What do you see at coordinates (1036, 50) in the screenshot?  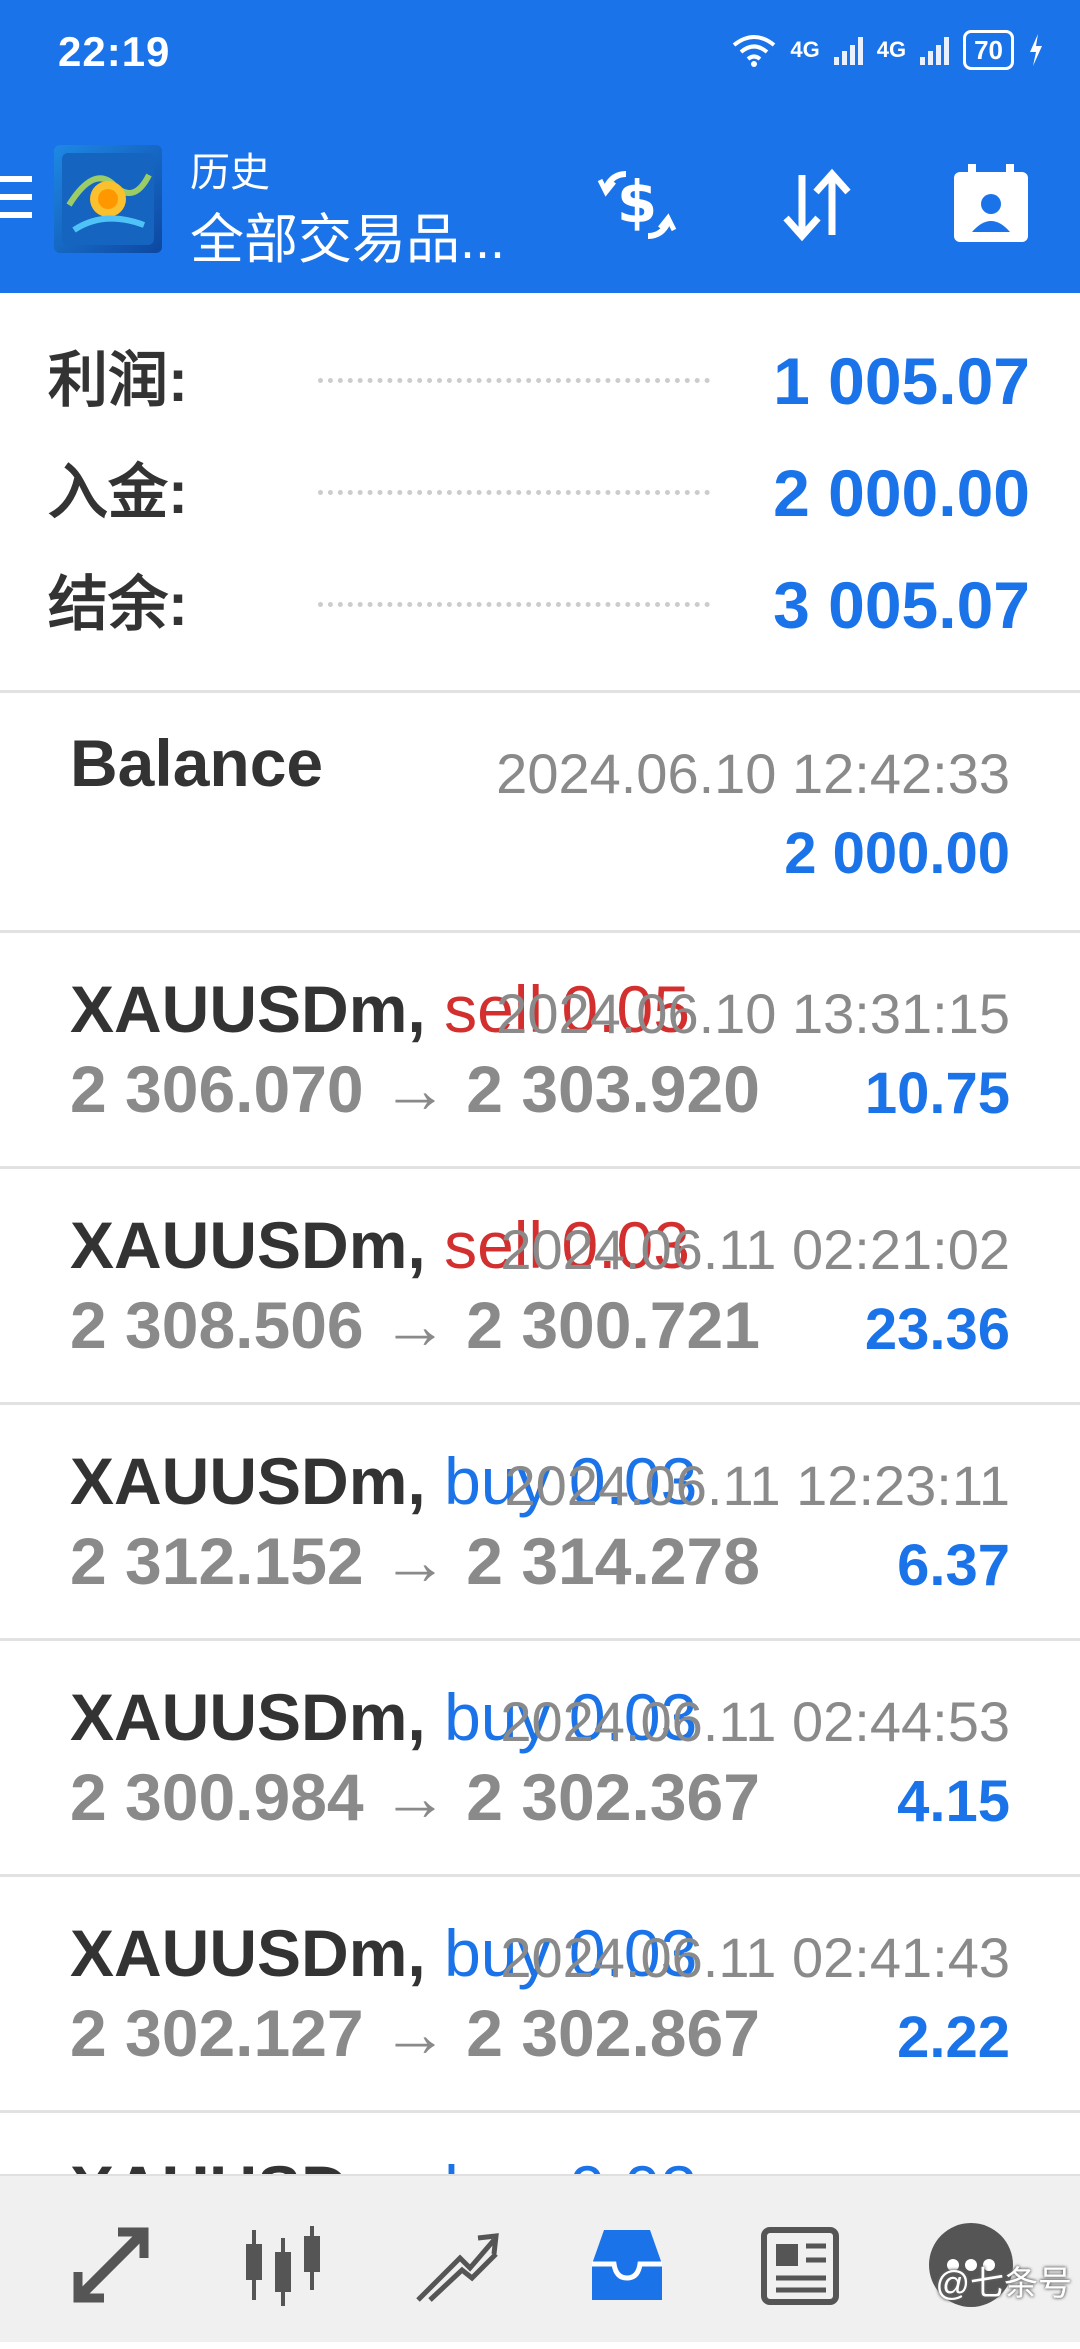 I see `charging-icon` at bounding box center [1036, 50].